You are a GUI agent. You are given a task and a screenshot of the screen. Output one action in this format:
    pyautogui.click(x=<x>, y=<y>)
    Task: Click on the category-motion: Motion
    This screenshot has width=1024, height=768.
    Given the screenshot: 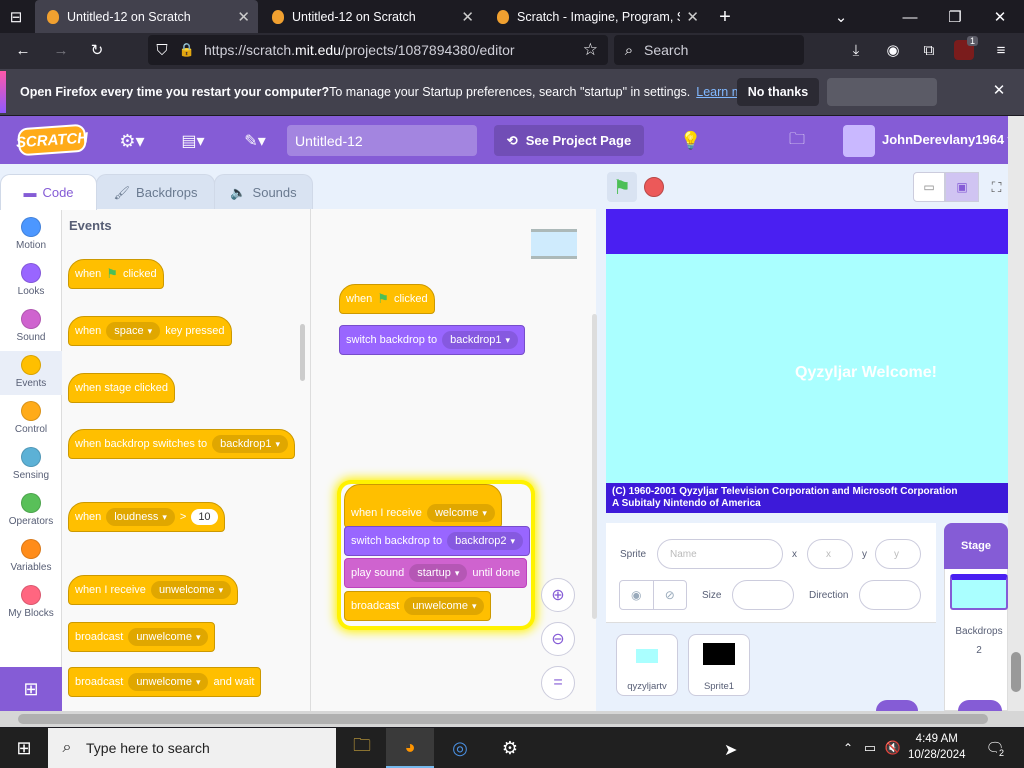 What is the action you would take?
    pyautogui.click(x=31, y=234)
    